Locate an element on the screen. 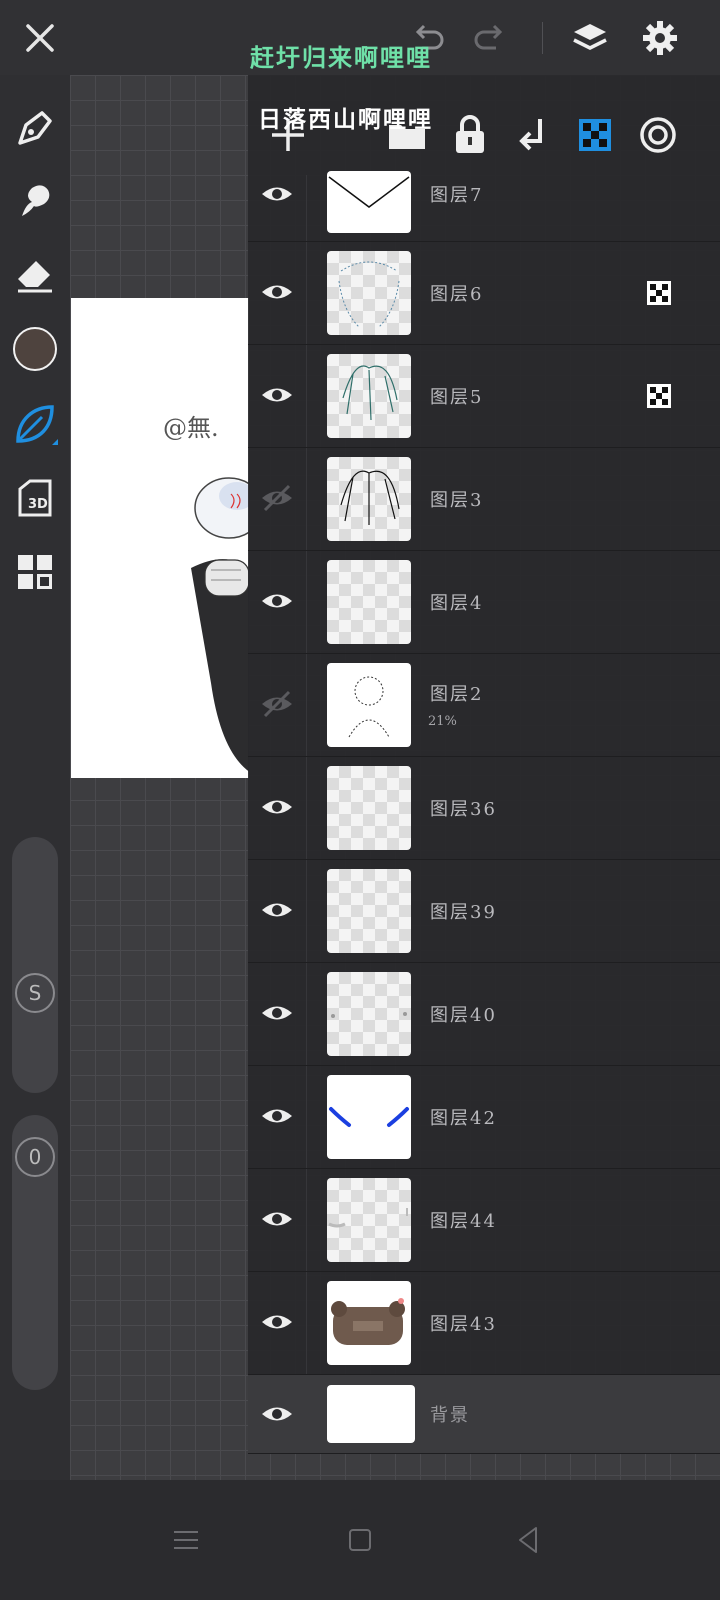  layer-name: 图层43 is located at coordinates (463, 1324).